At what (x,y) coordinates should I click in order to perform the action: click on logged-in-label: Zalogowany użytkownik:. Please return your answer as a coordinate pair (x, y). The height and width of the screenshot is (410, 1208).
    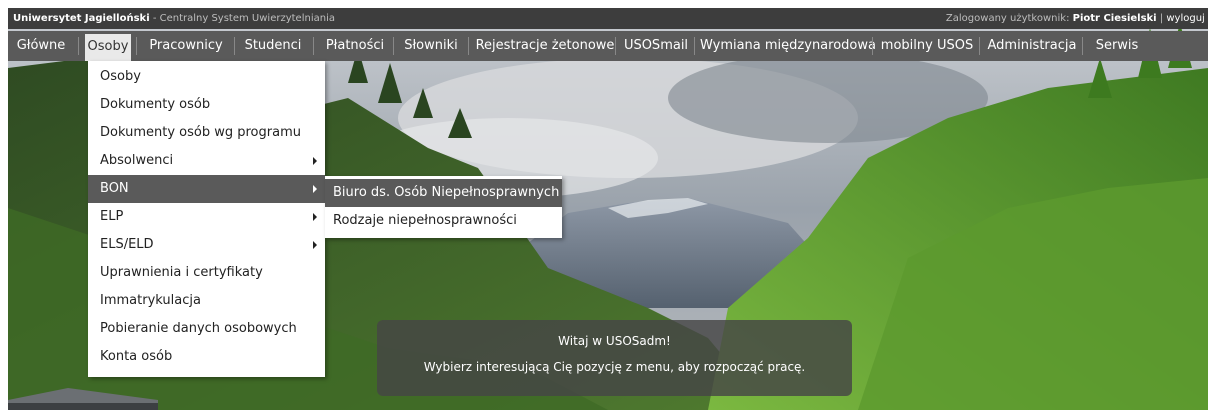
    Looking at the image, I should click on (1007, 18).